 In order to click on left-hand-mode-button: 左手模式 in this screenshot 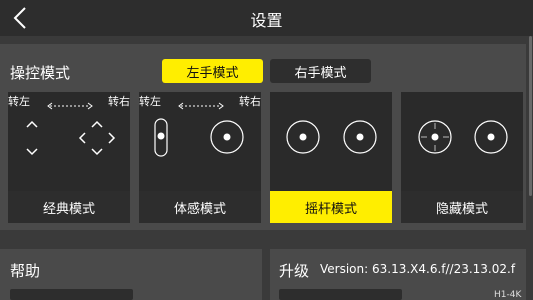, I will do `click(212, 71)`.